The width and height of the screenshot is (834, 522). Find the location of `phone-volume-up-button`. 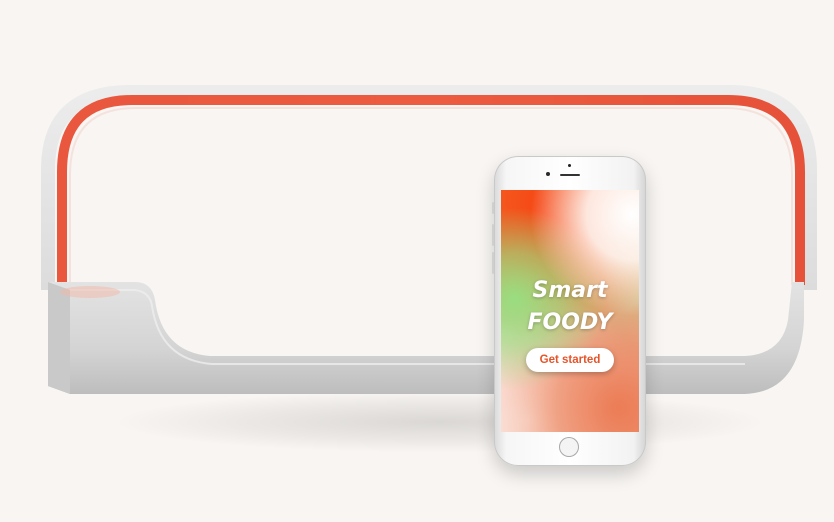

phone-volume-up-button is located at coordinates (493, 235).